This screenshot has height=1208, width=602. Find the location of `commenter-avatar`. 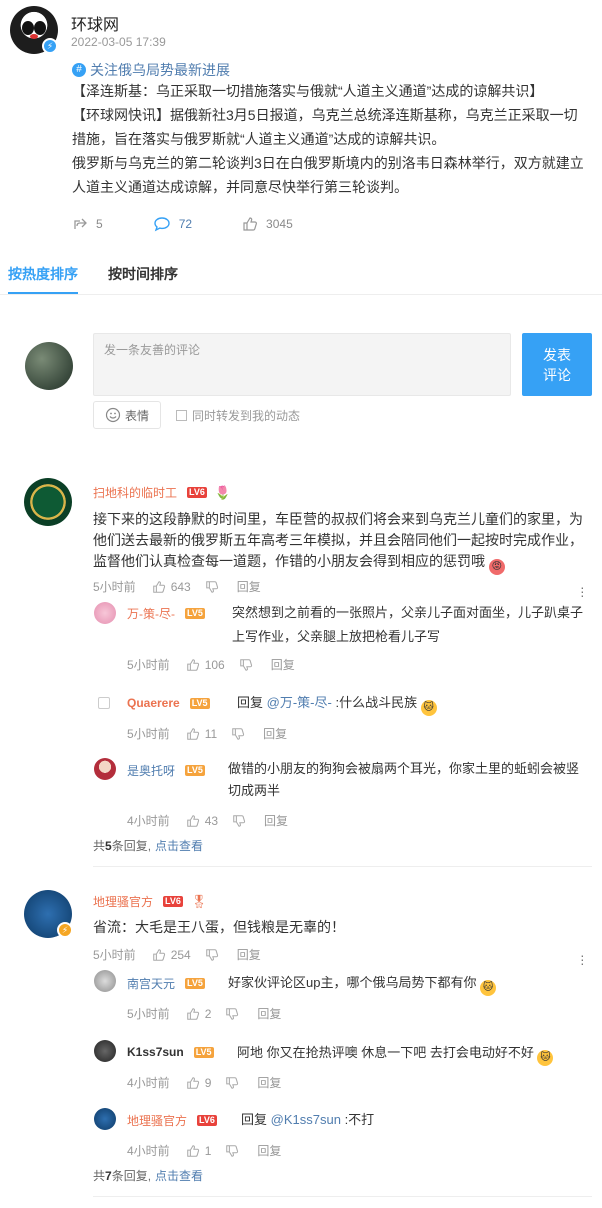

commenter-avatar is located at coordinates (48, 502).